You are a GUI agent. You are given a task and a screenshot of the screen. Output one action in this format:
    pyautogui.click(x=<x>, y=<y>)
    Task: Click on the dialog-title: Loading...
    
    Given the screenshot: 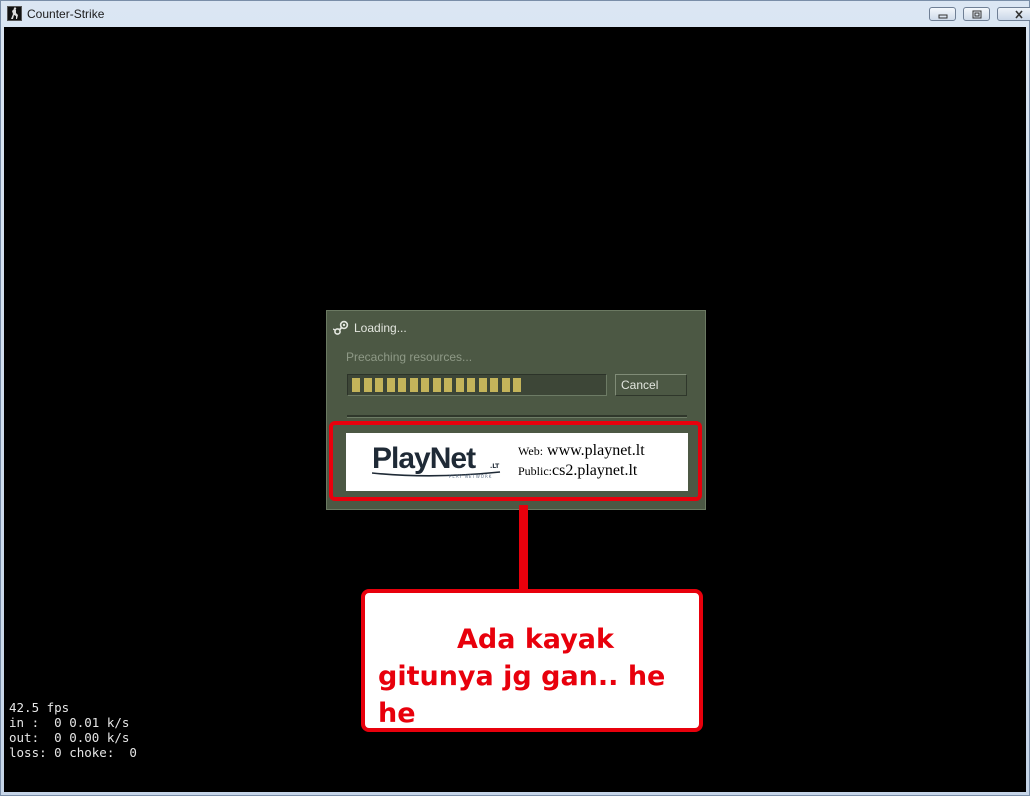 What is the action you would take?
    pyautogui.click(x=380, y=328)
    